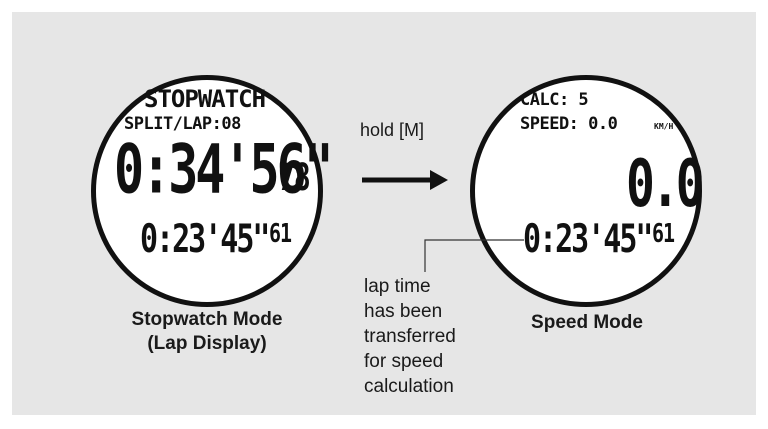 The image size is (768, 429). What do you see at coordinates (294, 177) in the screenshot?
I see `main-hundredths-display: 78` at bounding box center [294, 177].